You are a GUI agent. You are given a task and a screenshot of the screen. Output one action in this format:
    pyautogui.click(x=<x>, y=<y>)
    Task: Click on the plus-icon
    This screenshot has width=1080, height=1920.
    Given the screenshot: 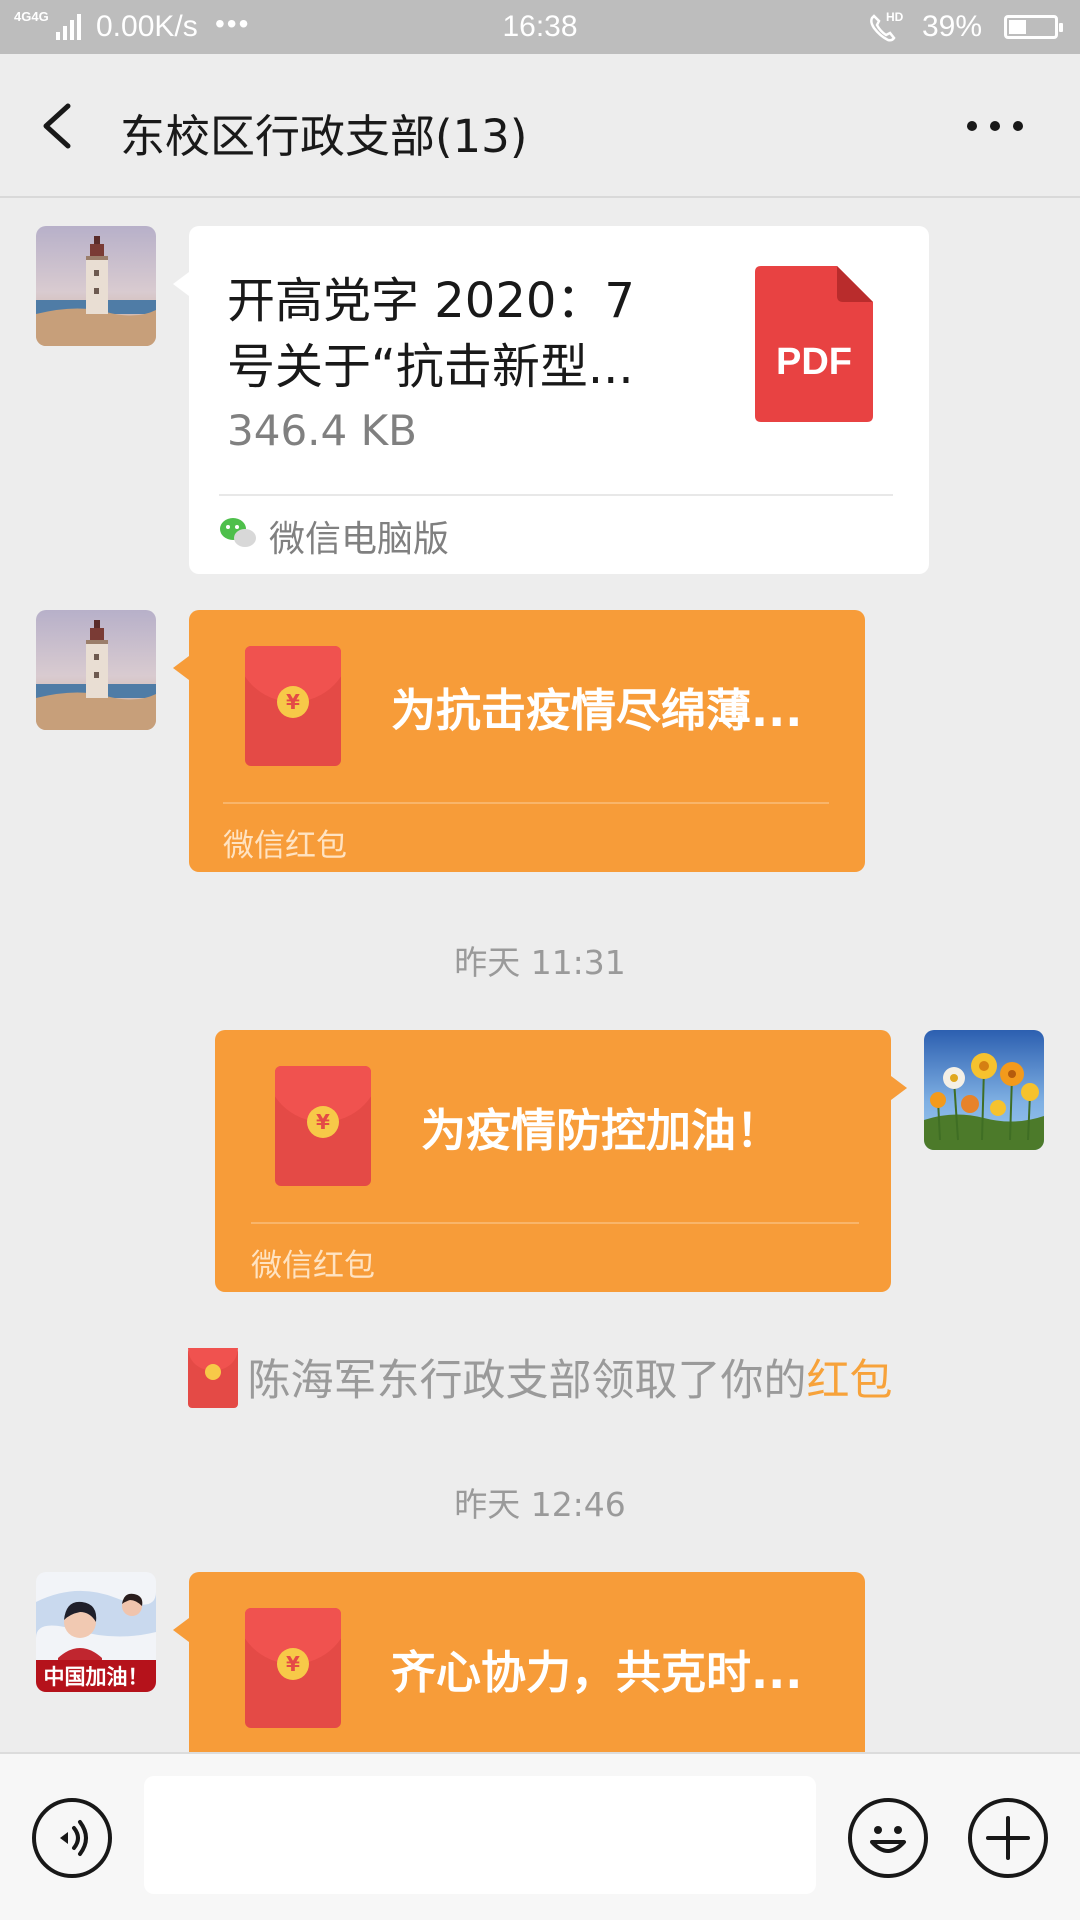 What is the action you would take?
    pyautogui.click(x=1008, y=1838)
    